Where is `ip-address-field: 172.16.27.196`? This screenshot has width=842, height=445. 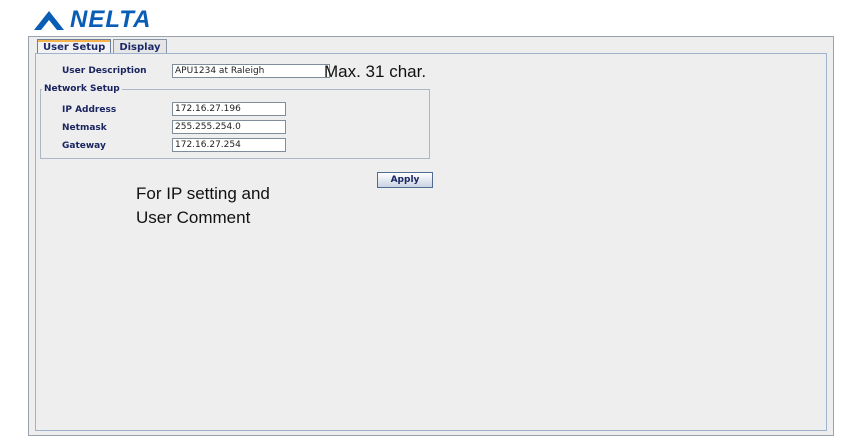 ip-address-field: 172.16.27.196 is located at coordinates (229, 109).